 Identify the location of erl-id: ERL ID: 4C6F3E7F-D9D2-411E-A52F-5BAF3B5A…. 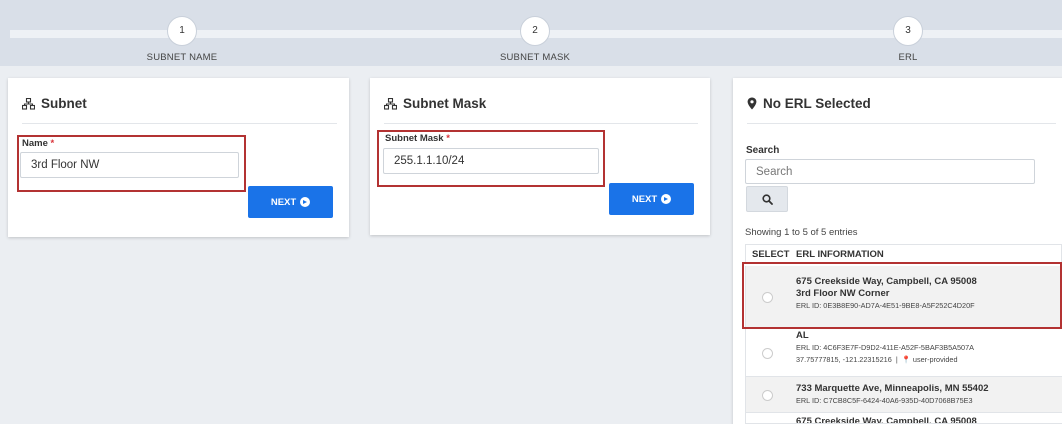
(885, 347).